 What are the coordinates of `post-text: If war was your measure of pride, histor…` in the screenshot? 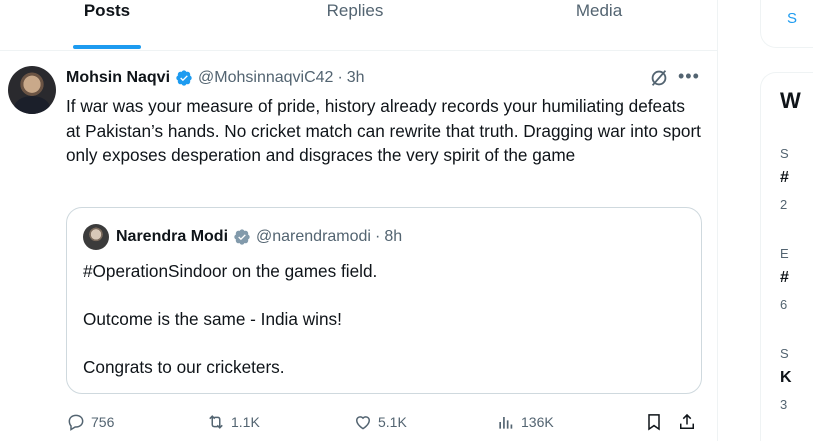 It's located at (383, 130).